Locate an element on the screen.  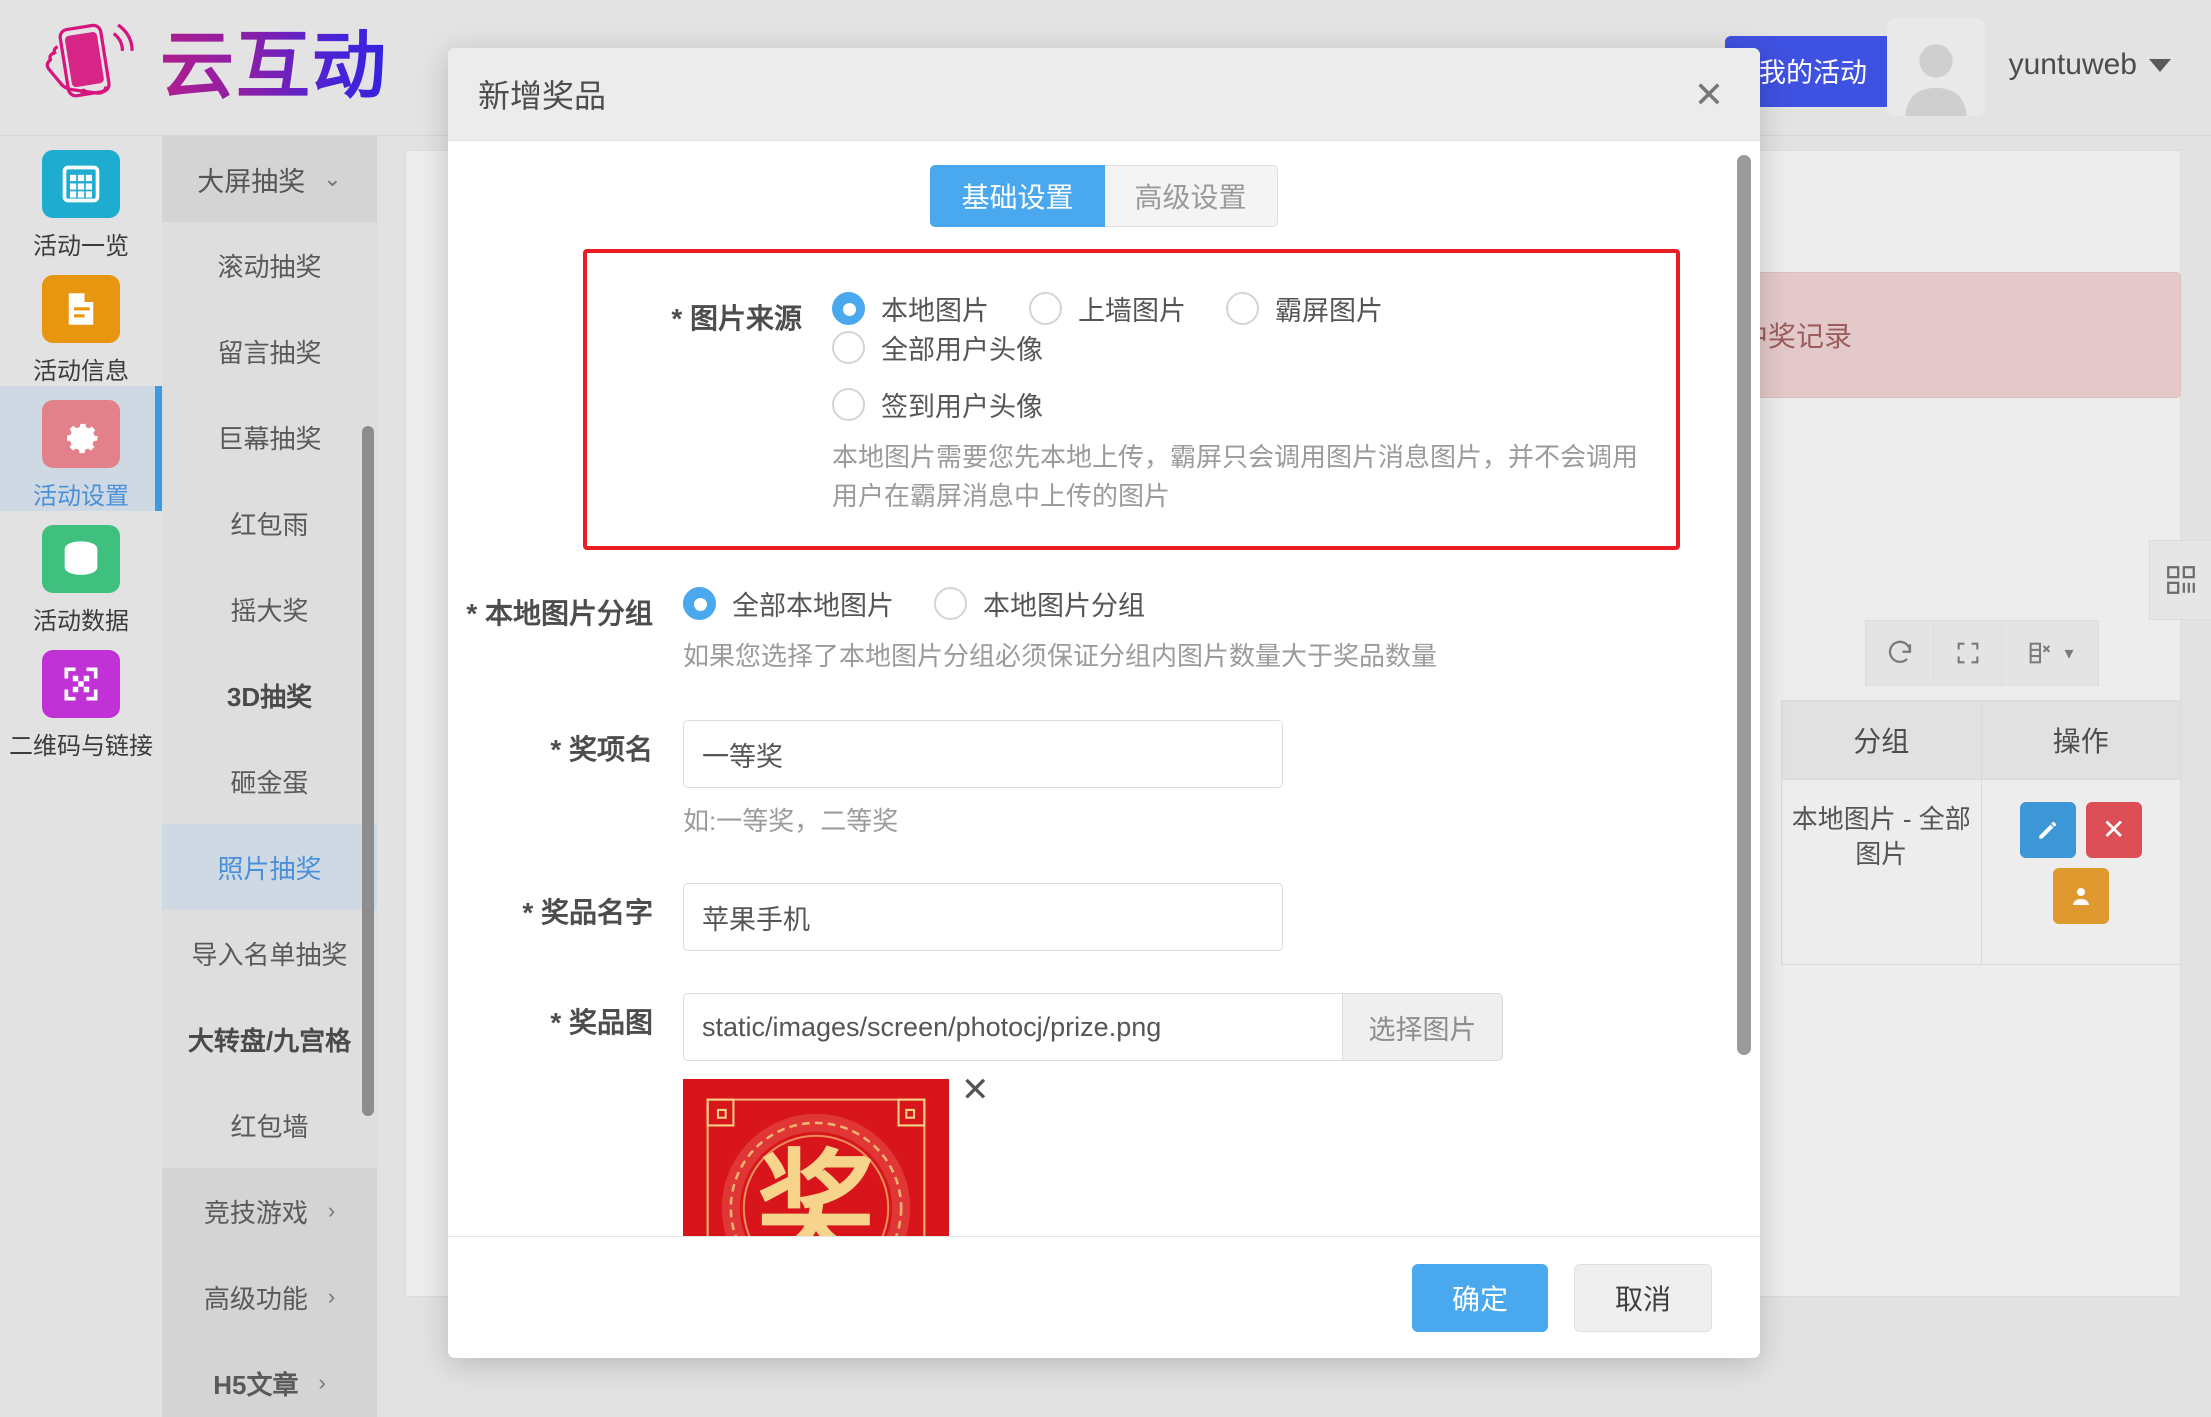
dialog-scrollbar is located at coordinates (1744, 605).